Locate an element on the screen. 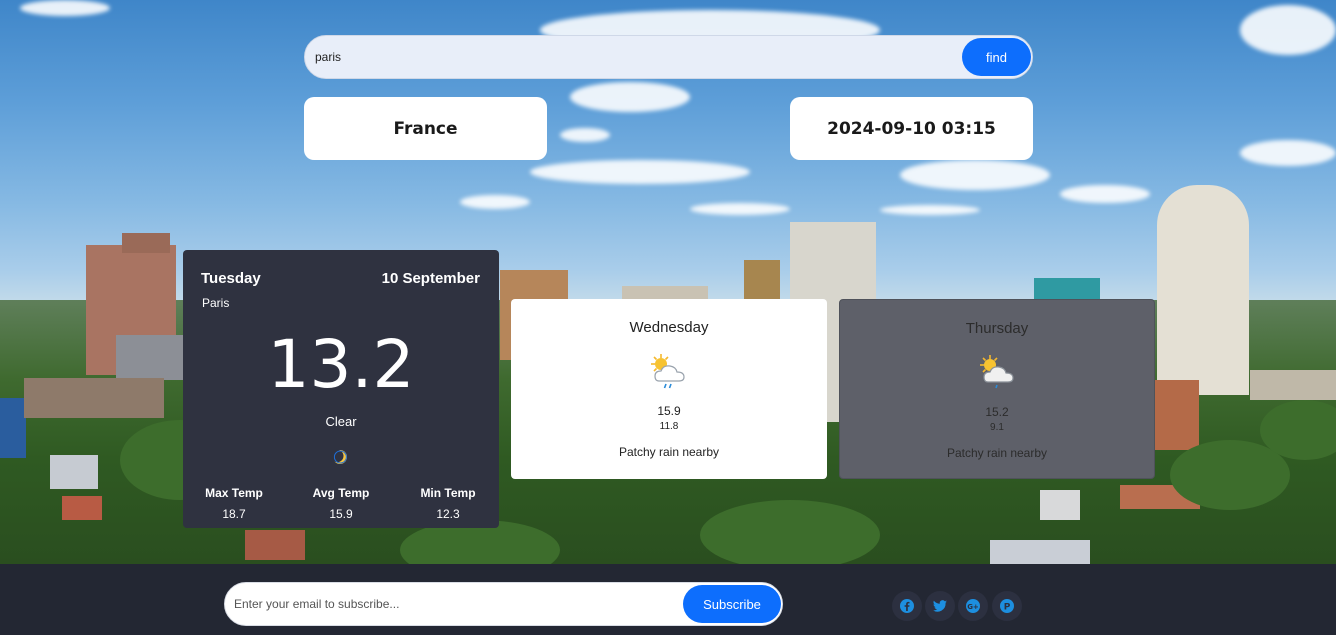 This screenshot has height=635, width=1336. country-label: France is located at coordinates (425, 128).